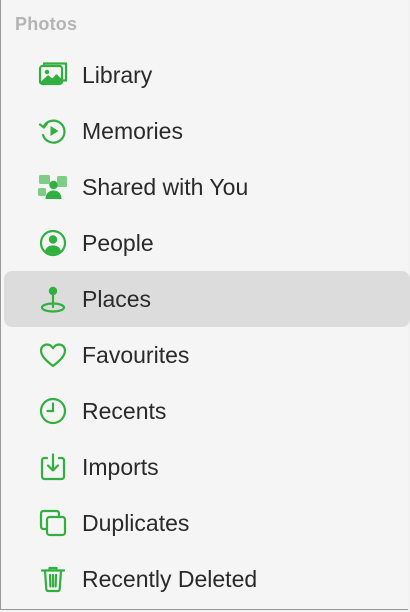 This screenshot has width=410, height=612. Describe the element at coordinates (53, 355) in the screenshot. I see `heart-icon` at that location.